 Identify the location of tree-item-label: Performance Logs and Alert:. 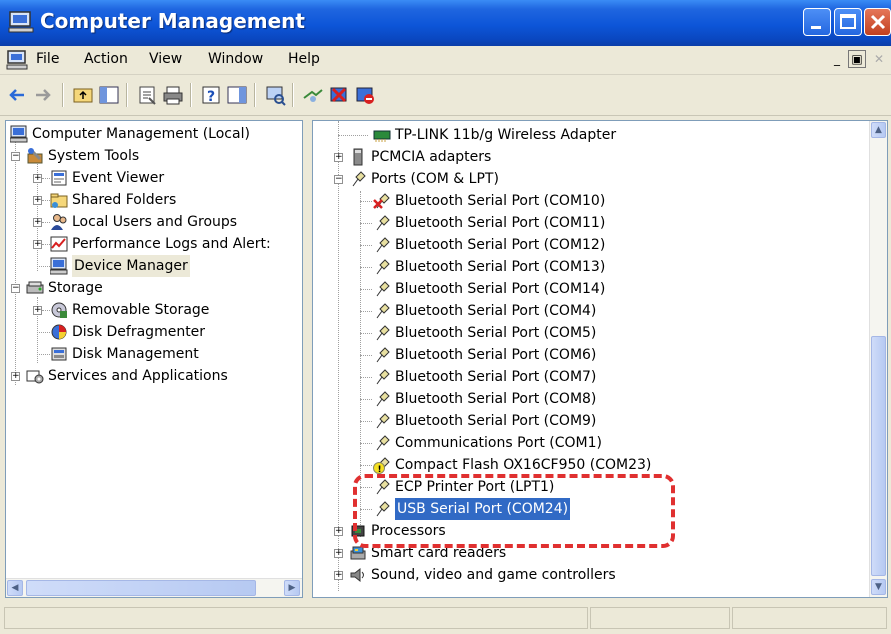
(171, 244).